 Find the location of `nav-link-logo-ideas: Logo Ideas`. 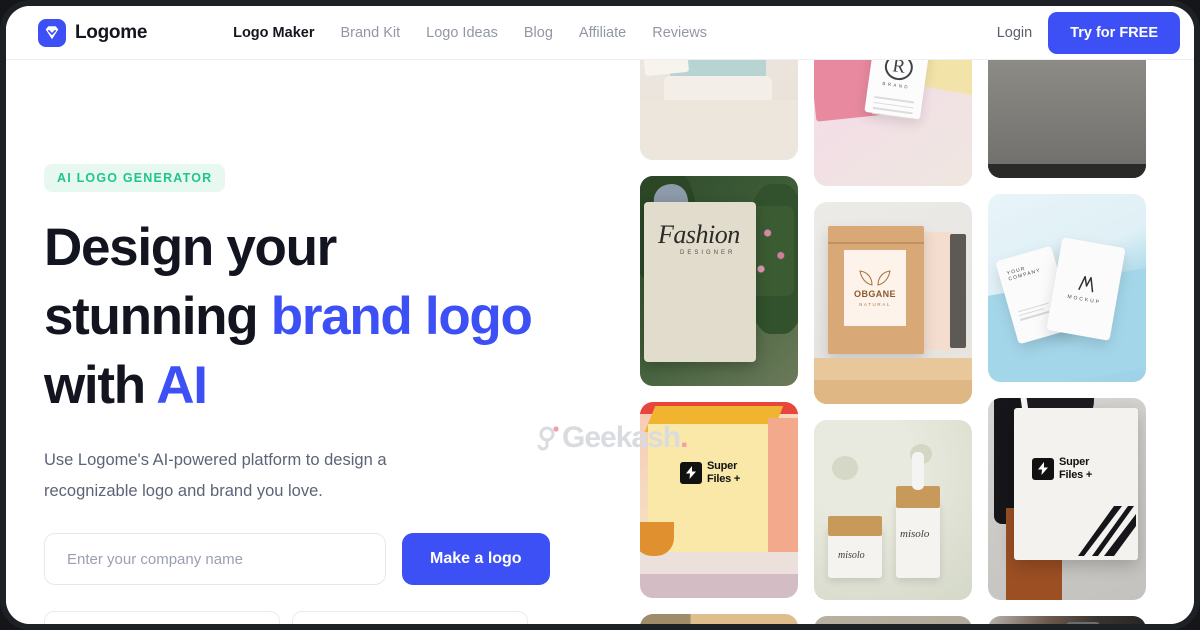

nav-link-logo-ideas: Logo Ideas is located at coordinates (462, 33).